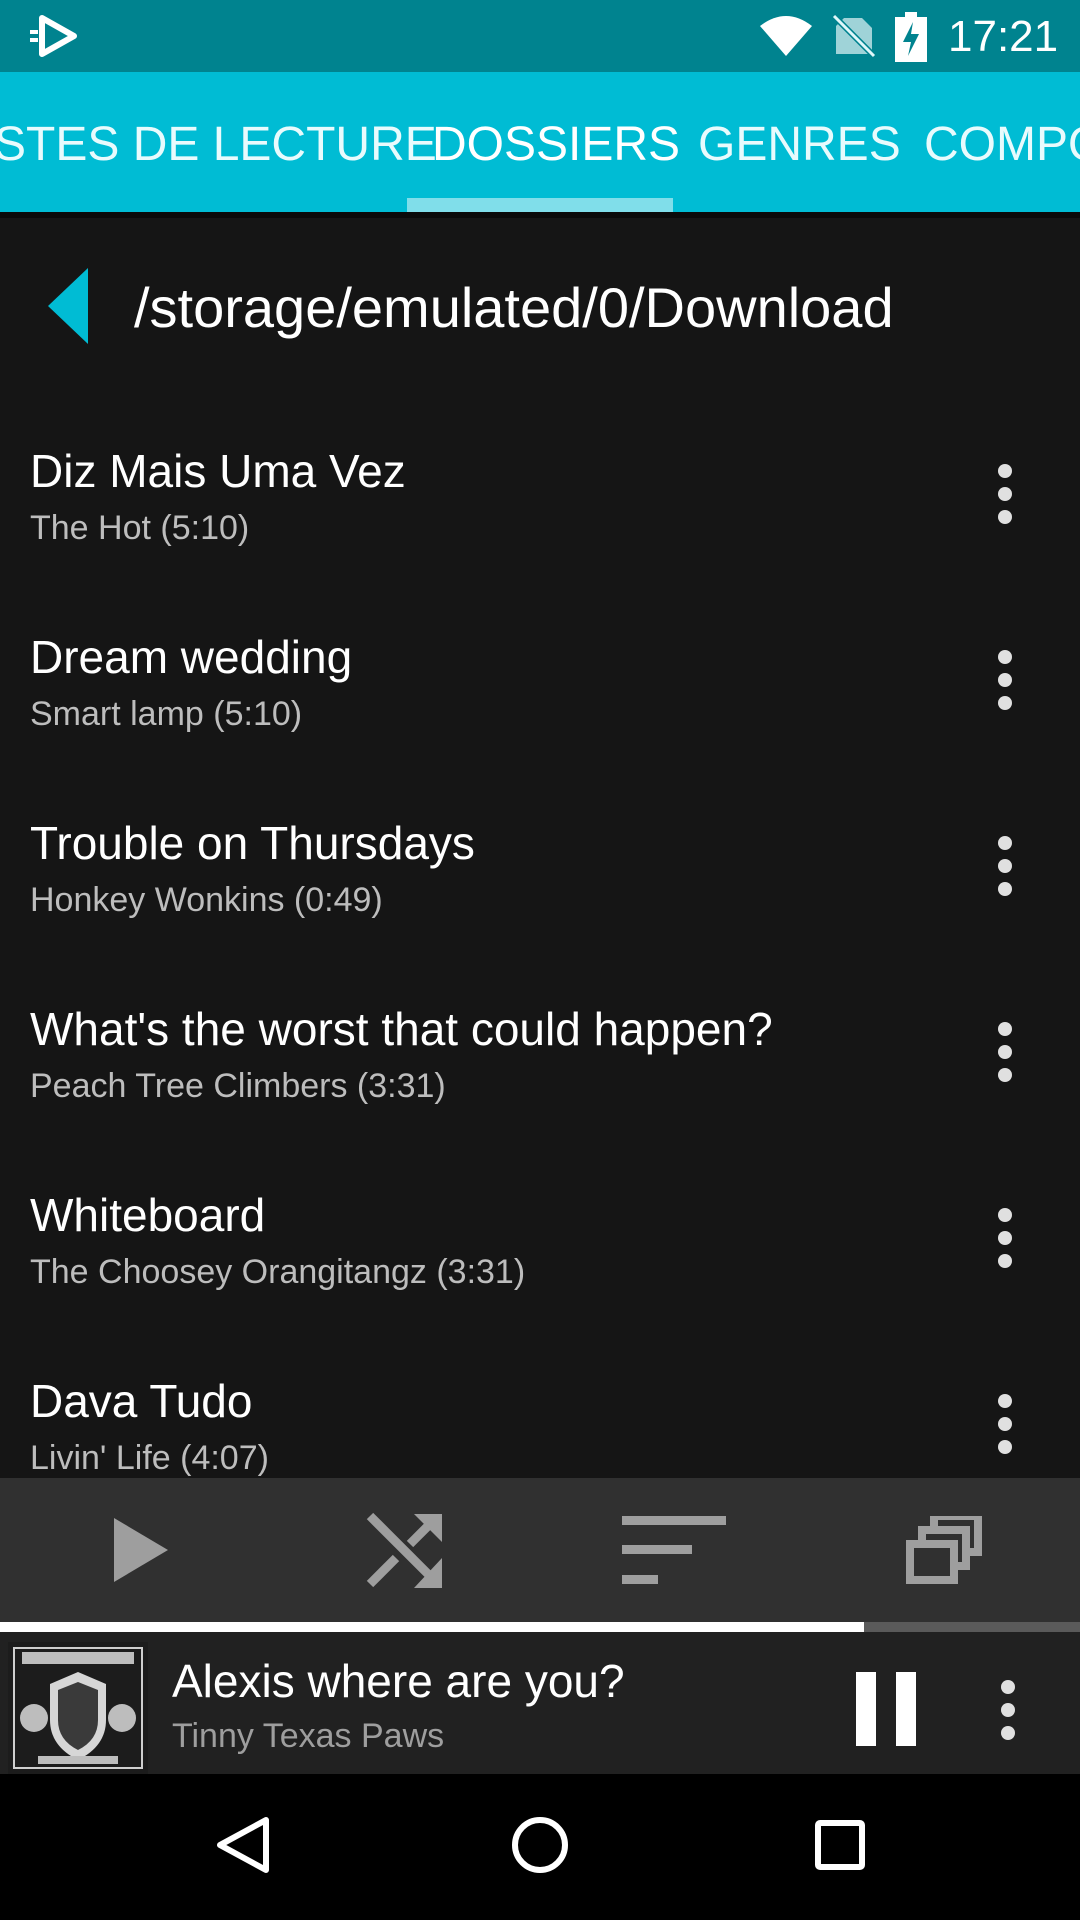 The image size is (1080, 1920). I want to click on now-playing-more-icon, so click(1008, 1710).